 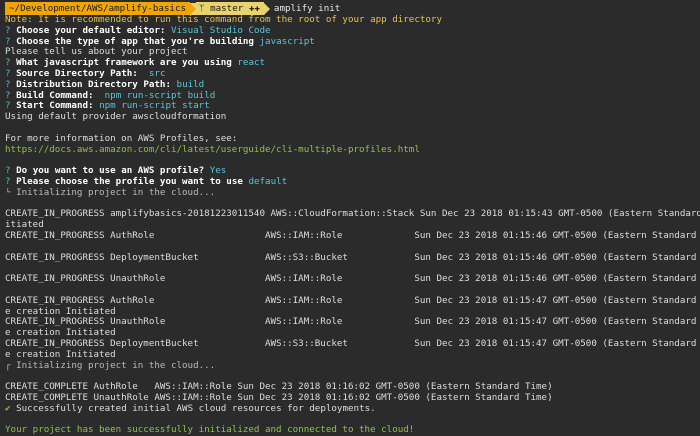 I want to click on log-line-7-wrap: e creation Initiated, so click(x=60, y=354).